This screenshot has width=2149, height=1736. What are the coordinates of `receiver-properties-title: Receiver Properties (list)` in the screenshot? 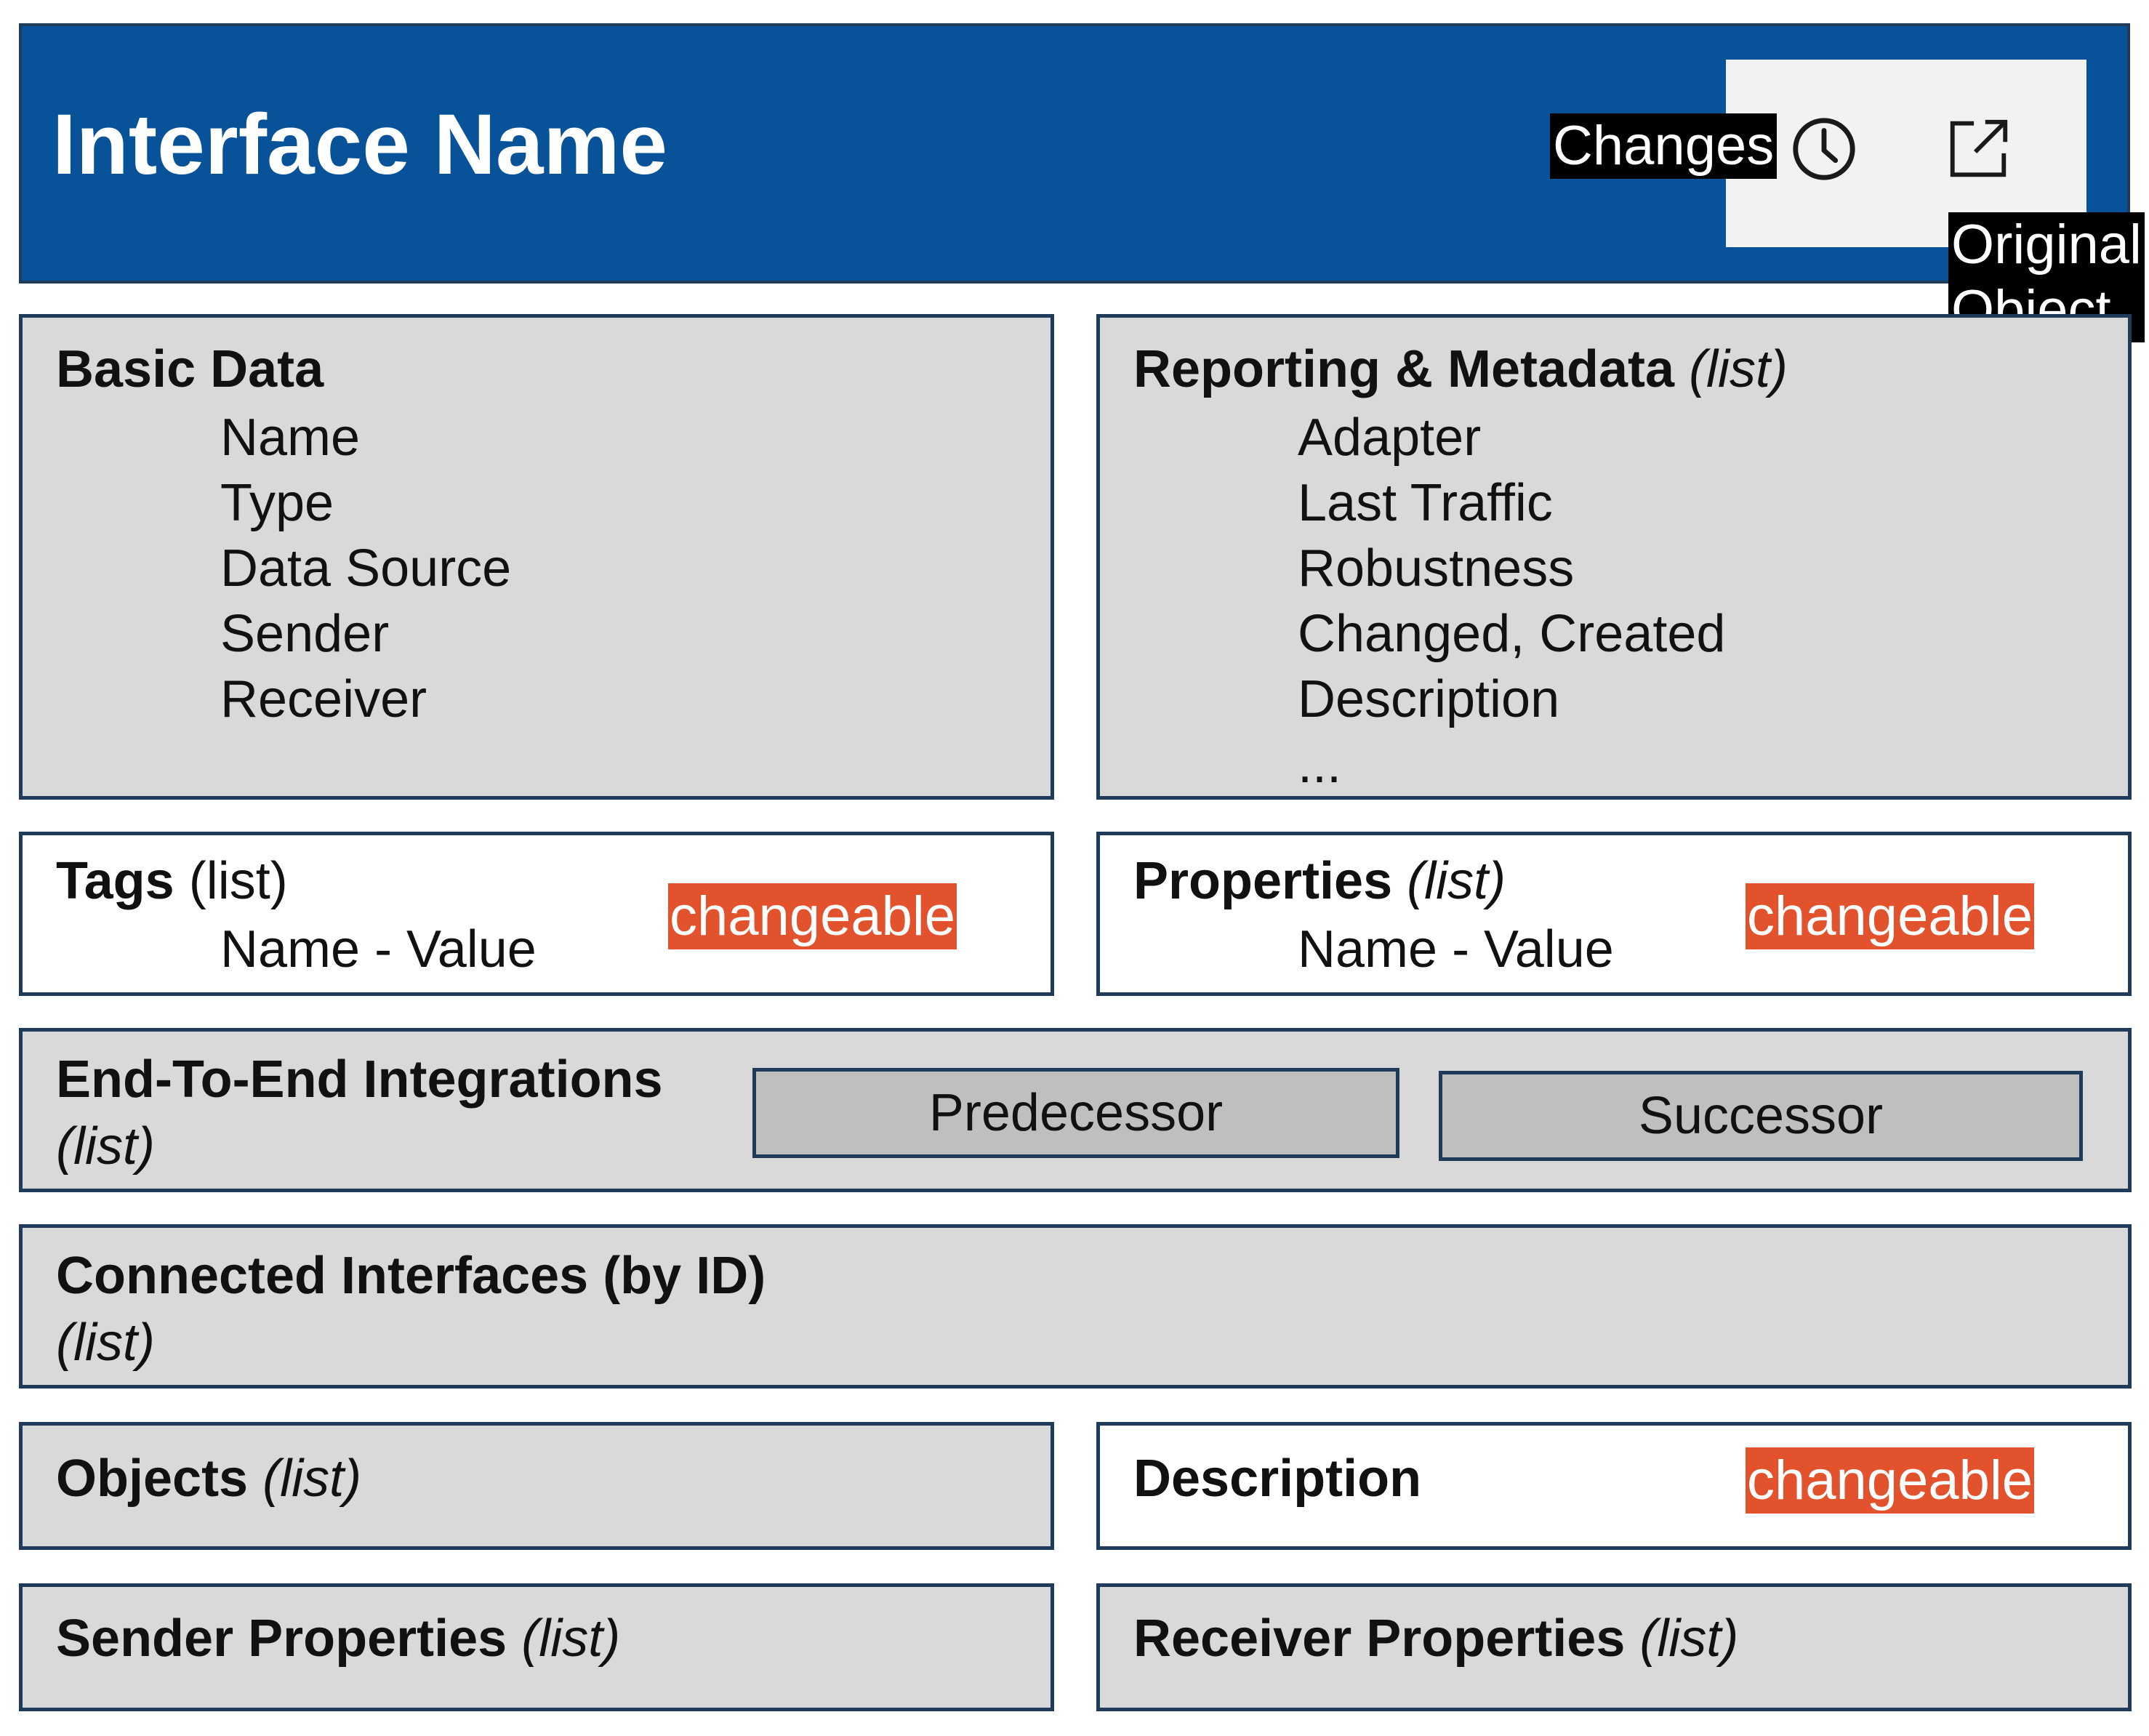 It's located at (1436, 1639).